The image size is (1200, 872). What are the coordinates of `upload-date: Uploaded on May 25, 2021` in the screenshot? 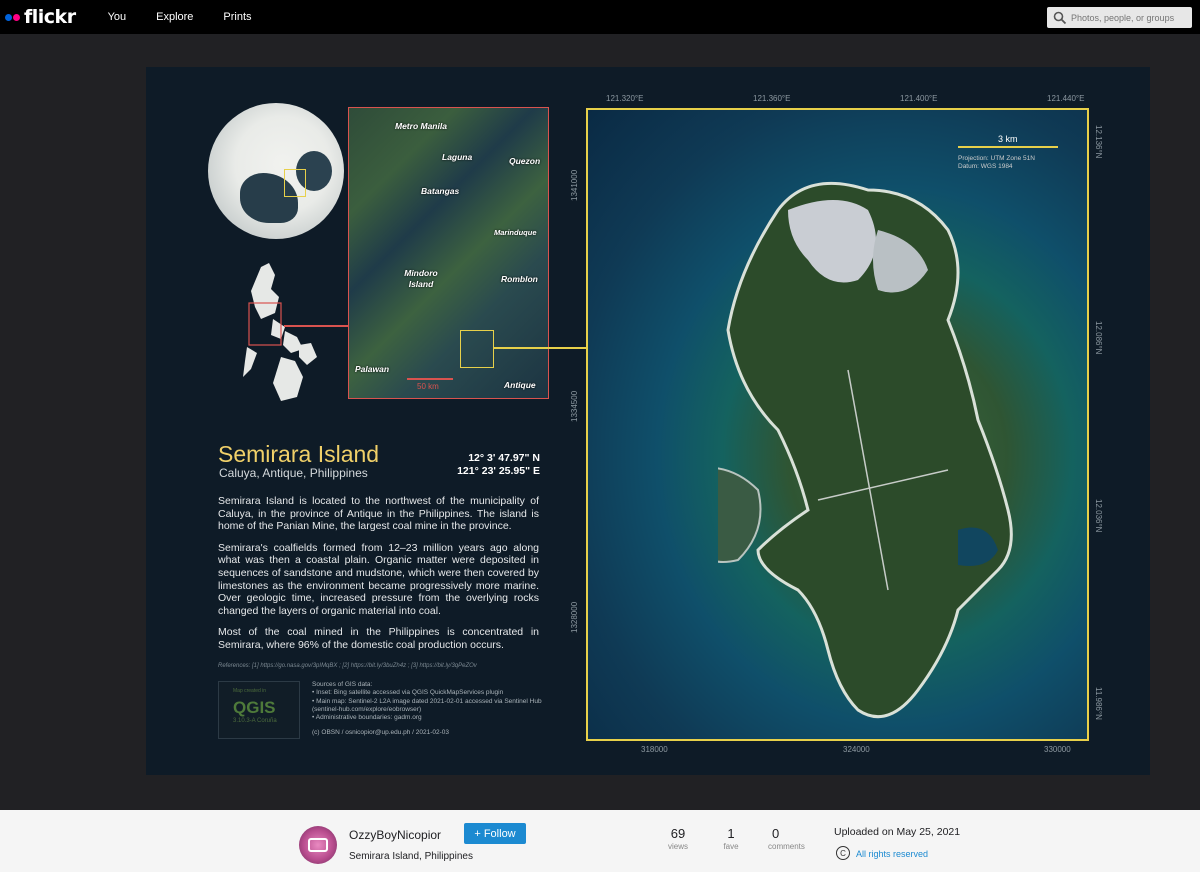 It's located at (897, 832).